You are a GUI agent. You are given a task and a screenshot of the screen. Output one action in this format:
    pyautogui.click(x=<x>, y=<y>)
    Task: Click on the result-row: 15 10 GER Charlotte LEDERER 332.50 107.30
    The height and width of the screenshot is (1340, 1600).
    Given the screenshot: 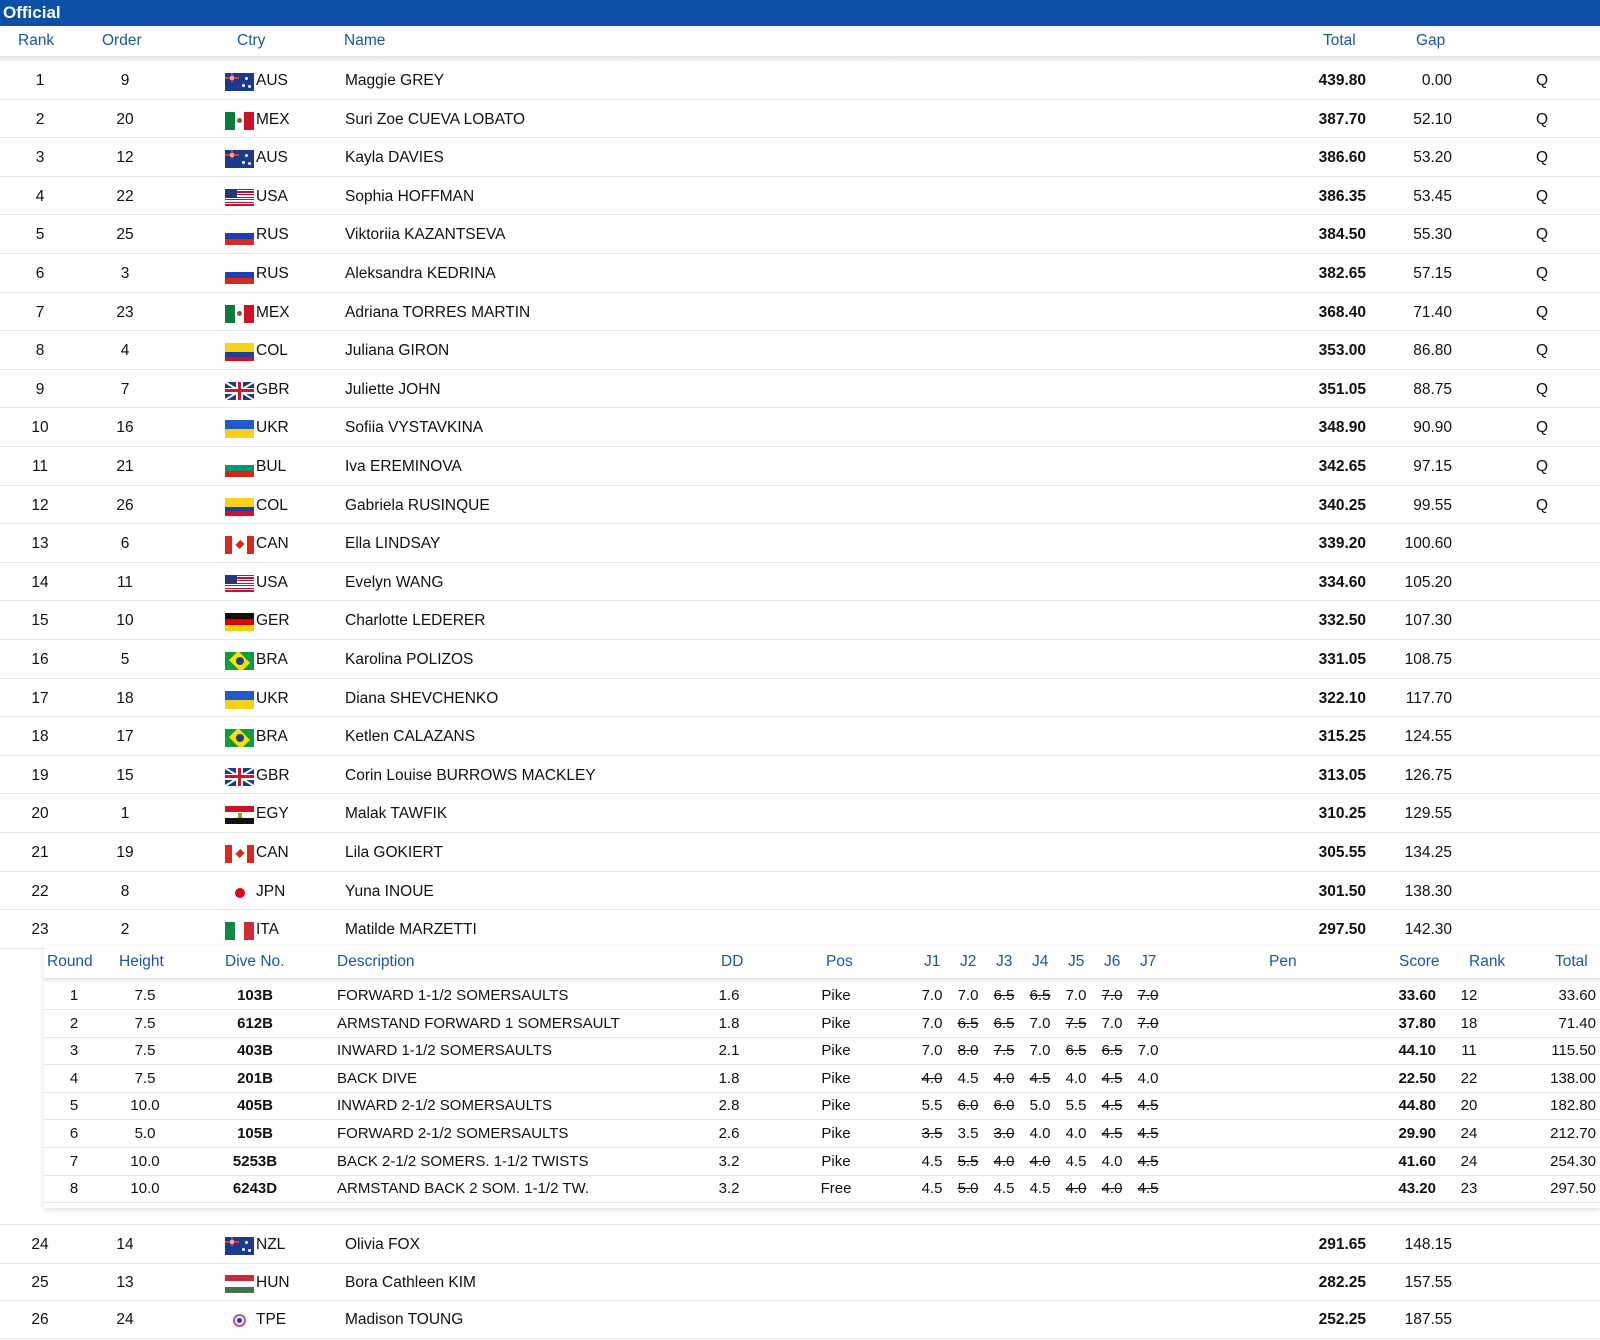 What is the action you would take?
    pyautogui.click(x=800, y=620)
    